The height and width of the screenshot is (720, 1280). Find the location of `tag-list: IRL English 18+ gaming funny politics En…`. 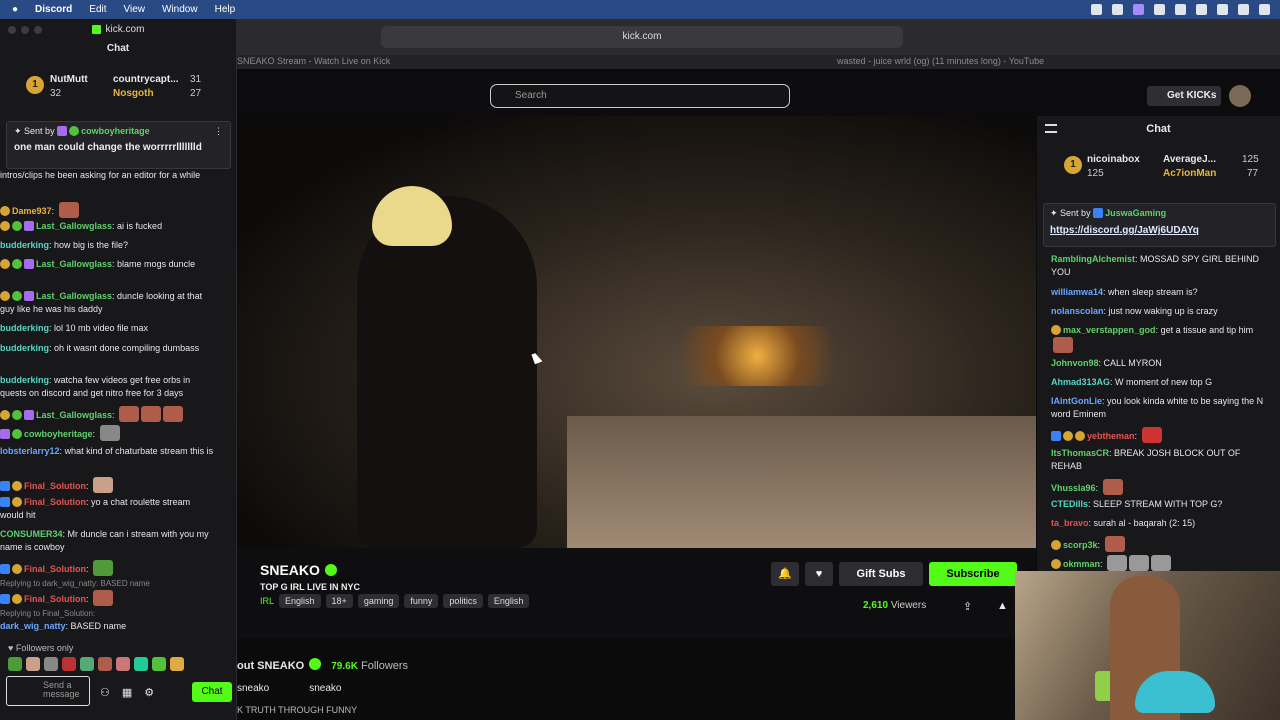

tag-list: IRL English 18+ gaming funny politics En… is located at coordinates (395, 601).